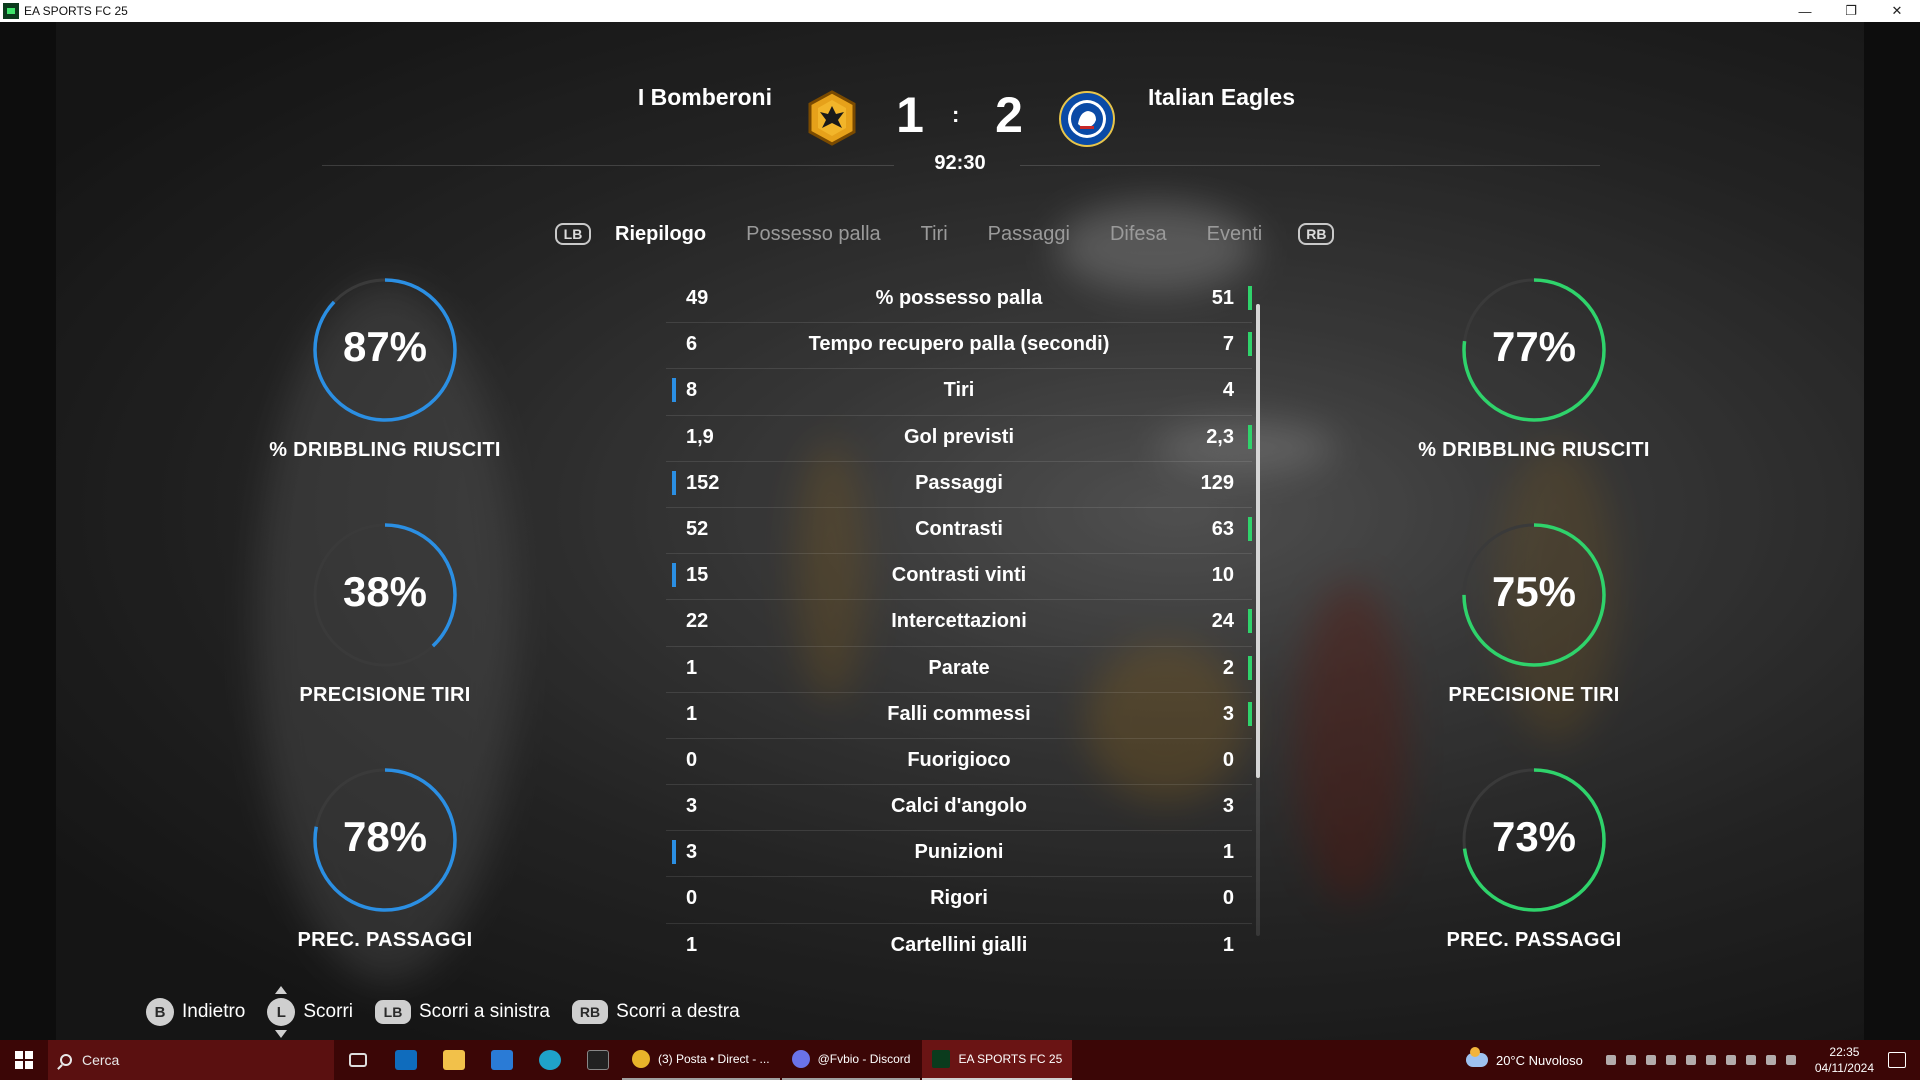 The width and height of the screenshot is (1920, 1080). Describe the element at coordinates (1844, 1060) in the screenshot. I see `taskbar-clock: 22:35 04/11/2024` at that location.